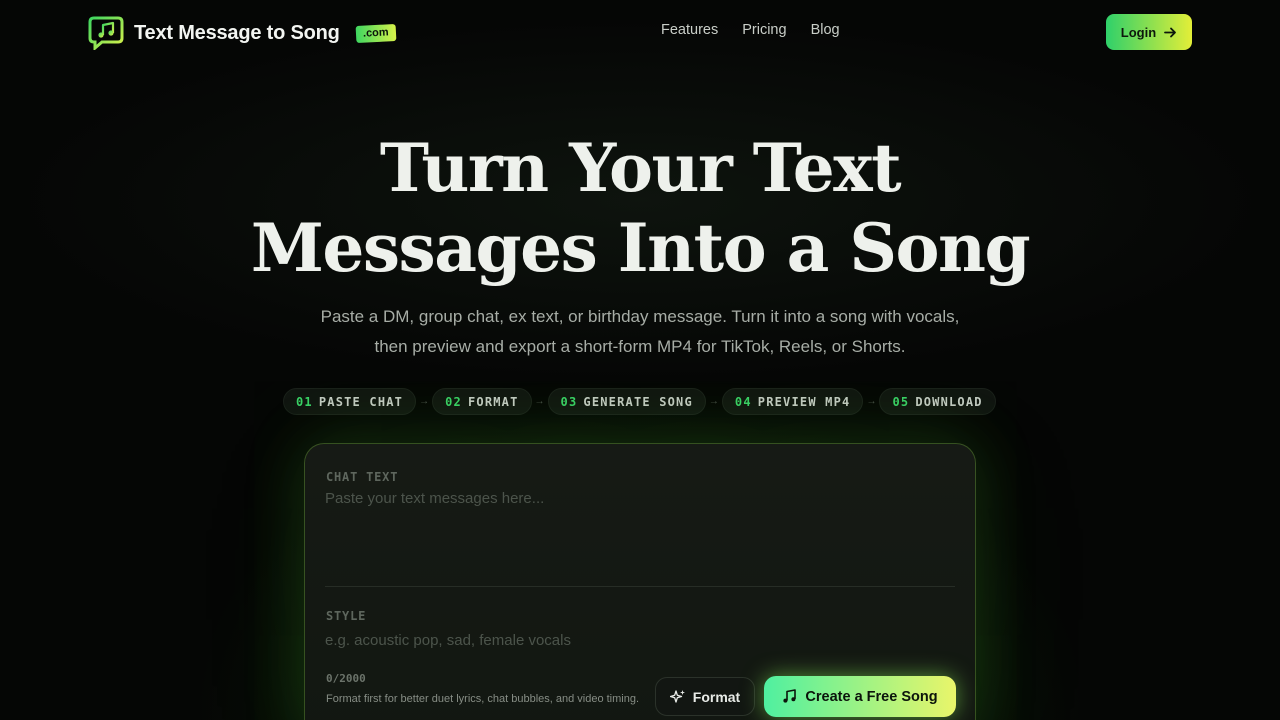 The image size is (1280, 720). I want to click on divider, so click(640, 586).